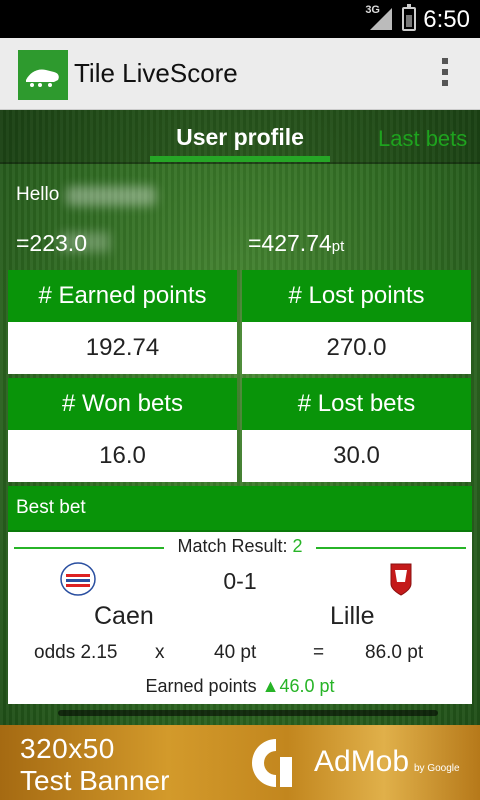 This screenshot has height=800, width=480. What do you see at coordinates (122, 348) in the screenshot?
I see `stat-value: 192.74` at bounding box center [122, 348].